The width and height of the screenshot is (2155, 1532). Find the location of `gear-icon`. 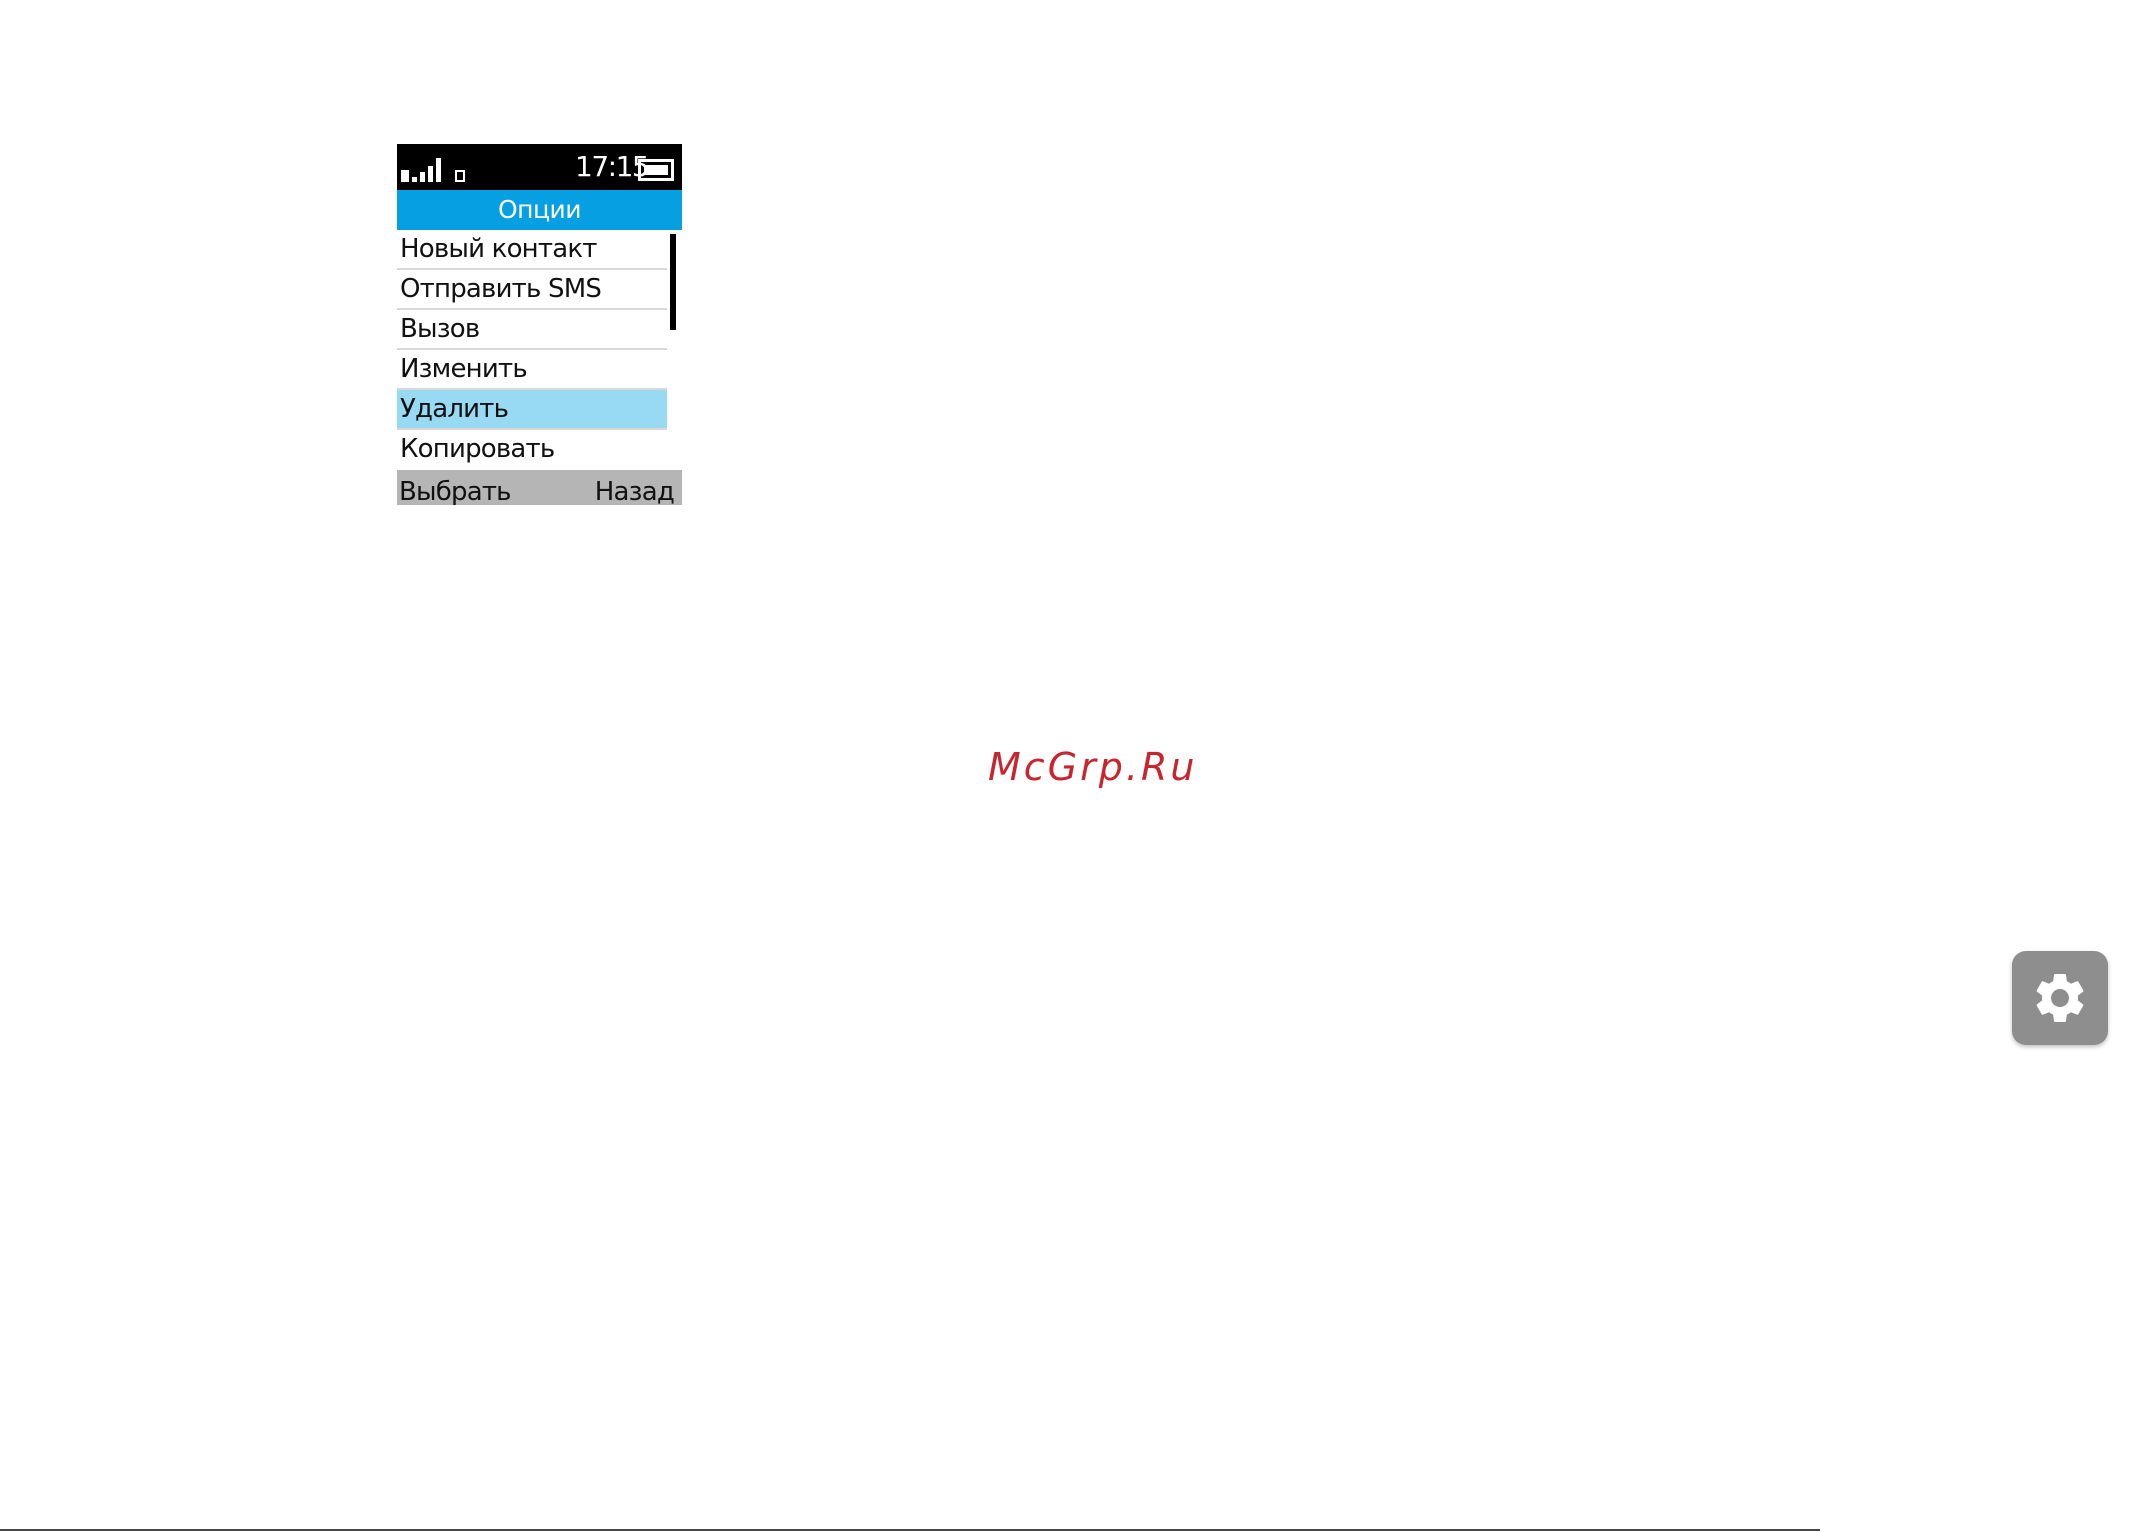

gear-icon is located at coordinates (2060, 998).